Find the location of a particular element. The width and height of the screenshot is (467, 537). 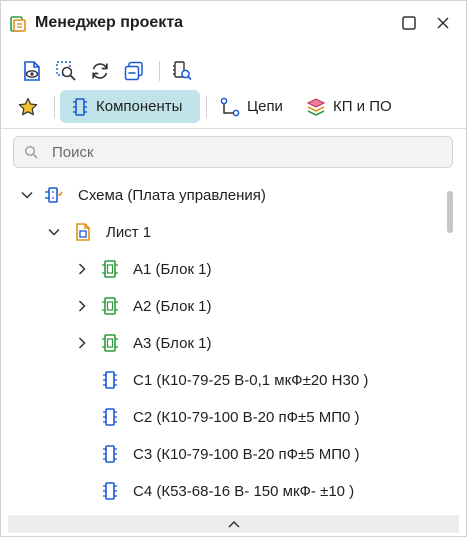

panel-title: Менеджер проекта is located at coordinates (109, 22).